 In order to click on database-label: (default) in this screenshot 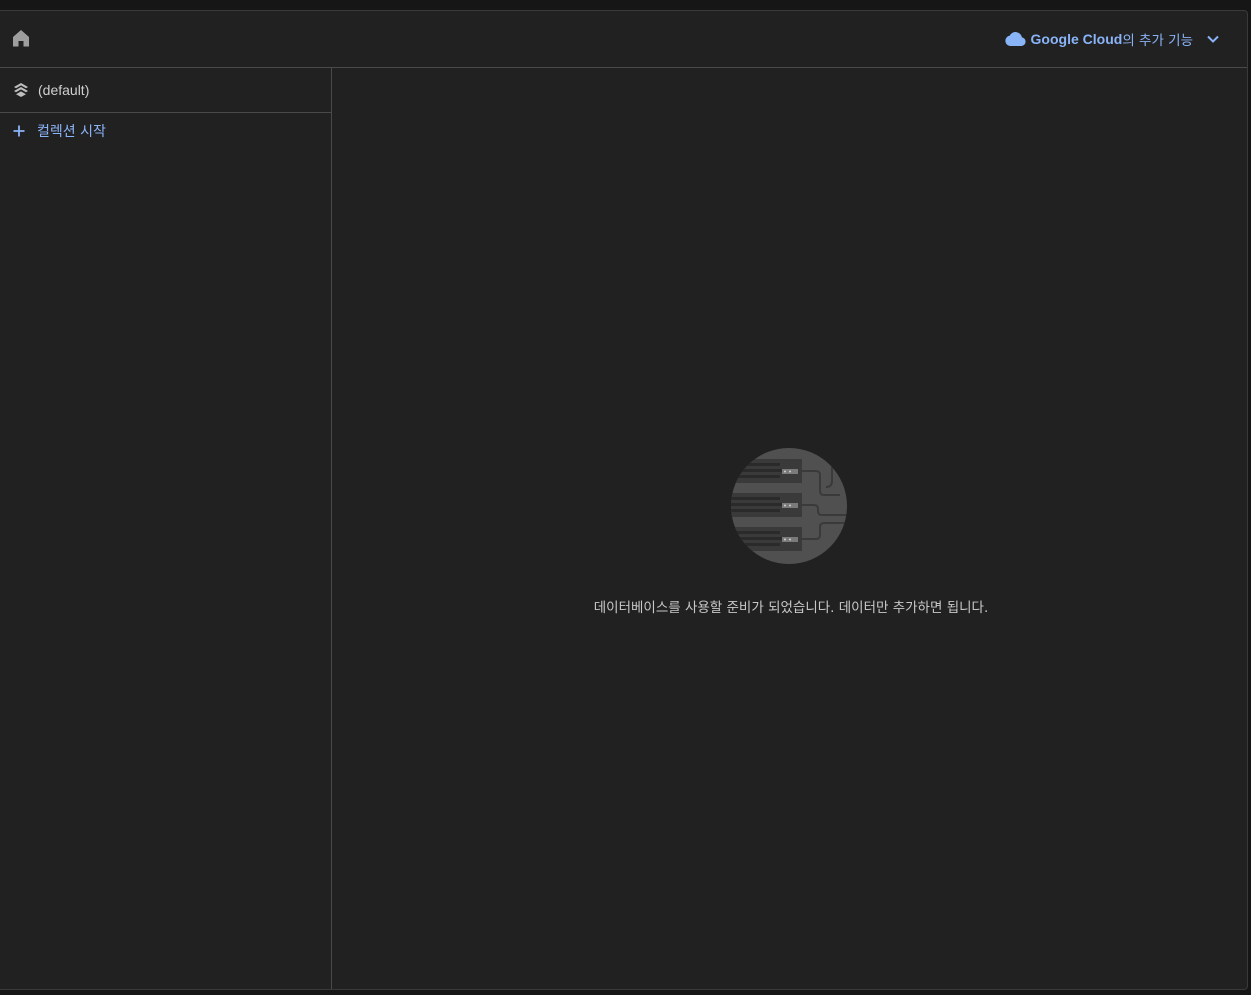, I will do `click(64, 90)`.